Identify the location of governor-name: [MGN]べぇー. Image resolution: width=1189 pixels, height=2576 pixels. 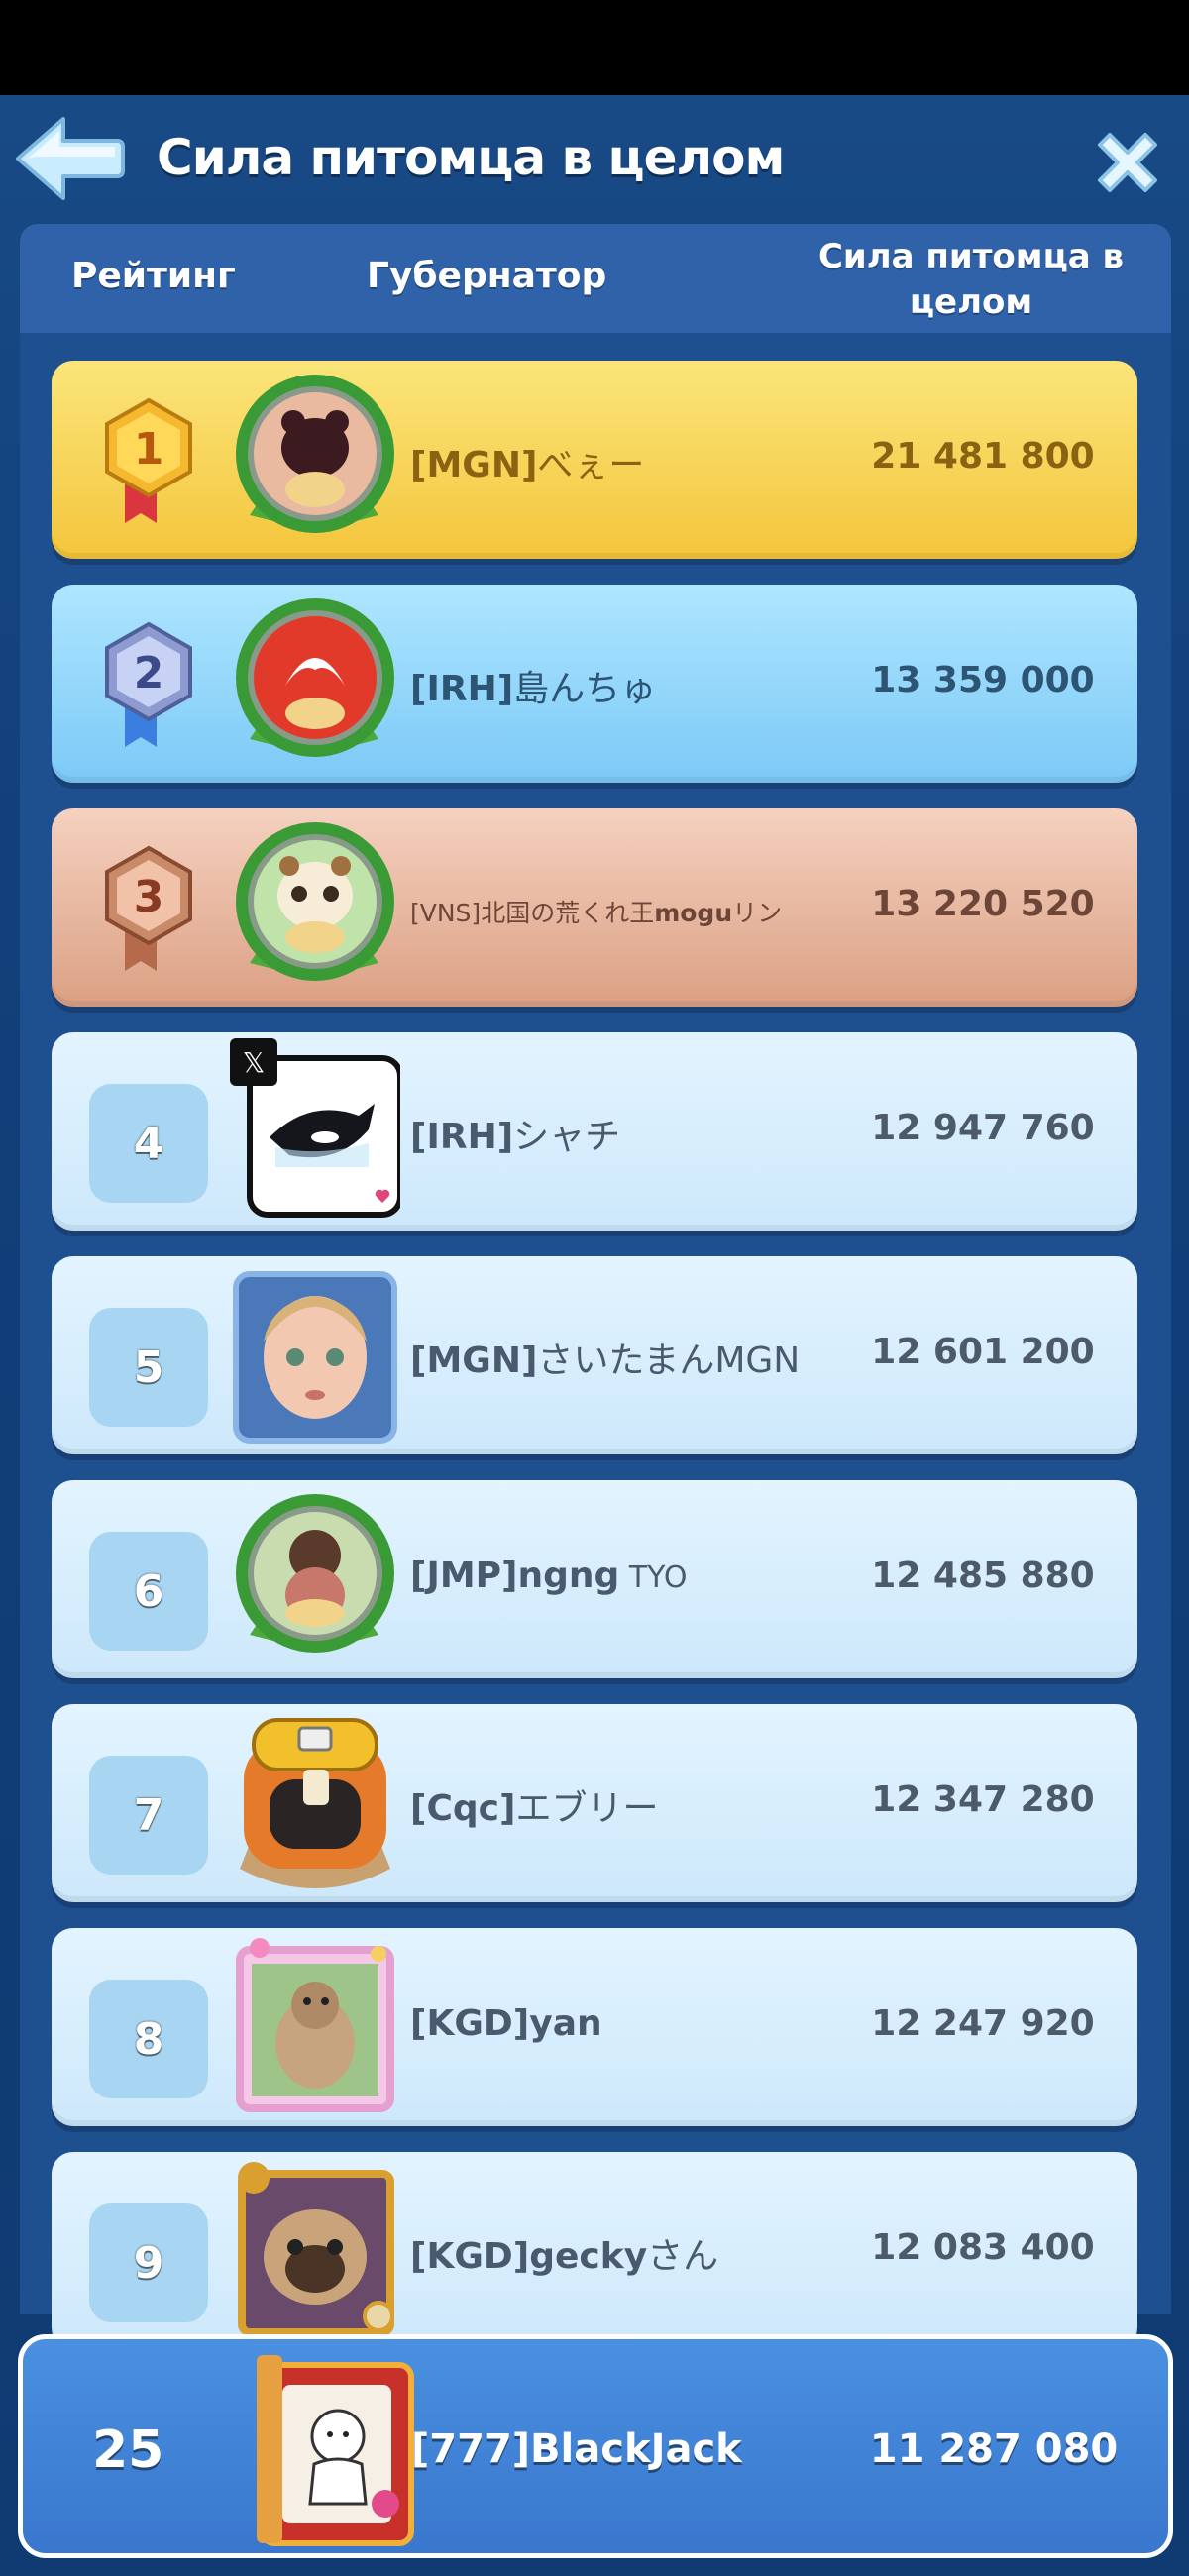
(527, 461).